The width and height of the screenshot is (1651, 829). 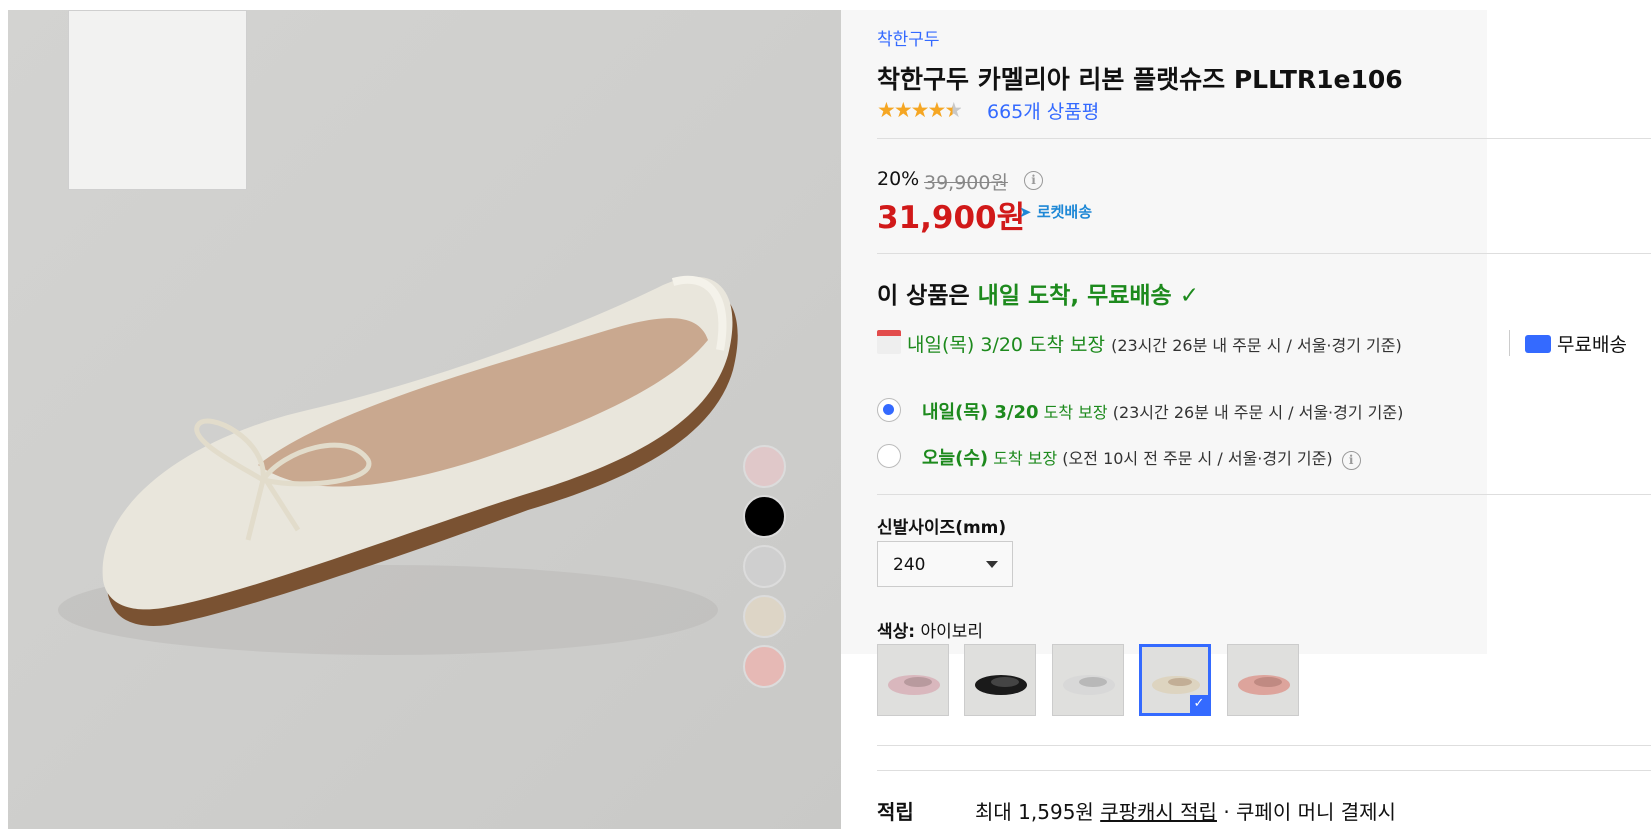 I want to click on rocket-icon: ➤, so click(x=1025, y=212).